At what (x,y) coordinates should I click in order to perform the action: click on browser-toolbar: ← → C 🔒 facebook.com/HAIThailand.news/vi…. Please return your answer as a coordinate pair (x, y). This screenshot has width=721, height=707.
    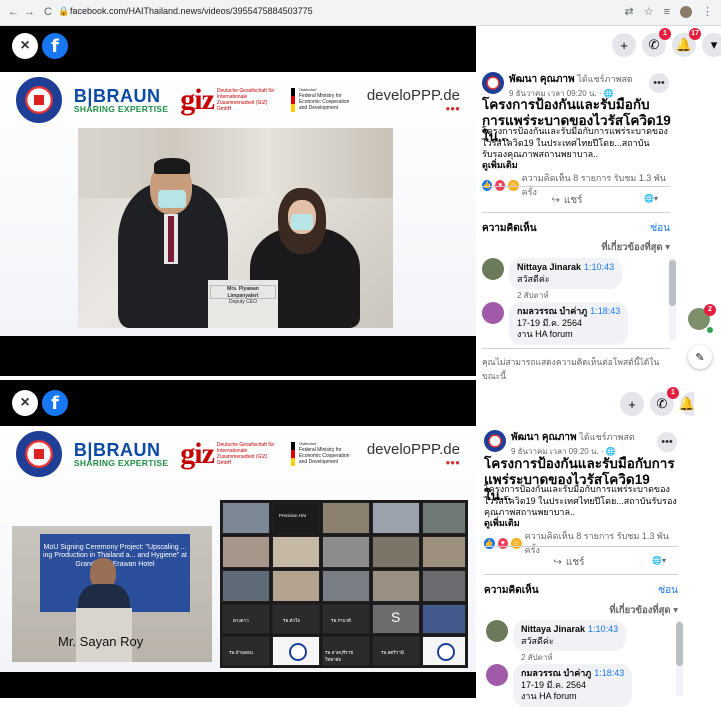
    Looking at the image, I should click on (360, 13).